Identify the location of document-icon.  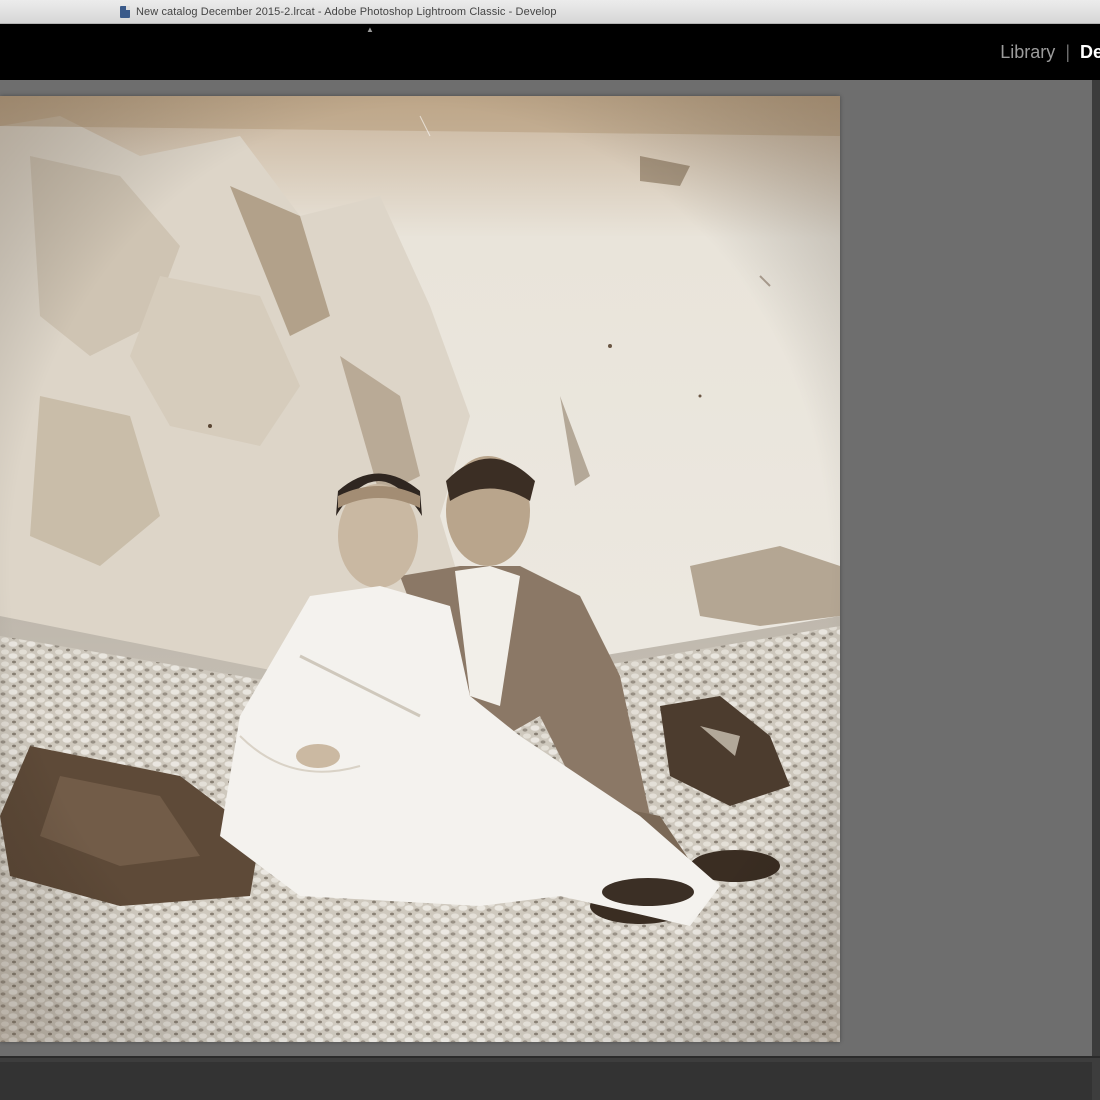
(125, 12).